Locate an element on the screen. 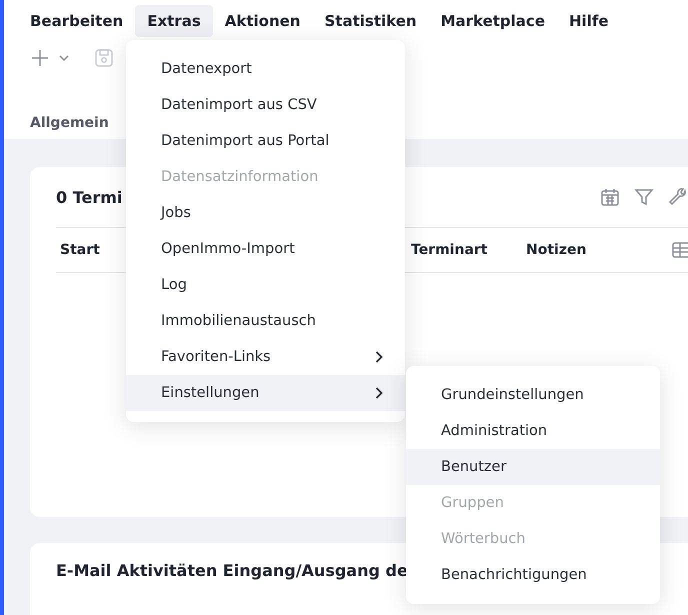  menubar-item: Marketplace is located at coordinates (492, 21).